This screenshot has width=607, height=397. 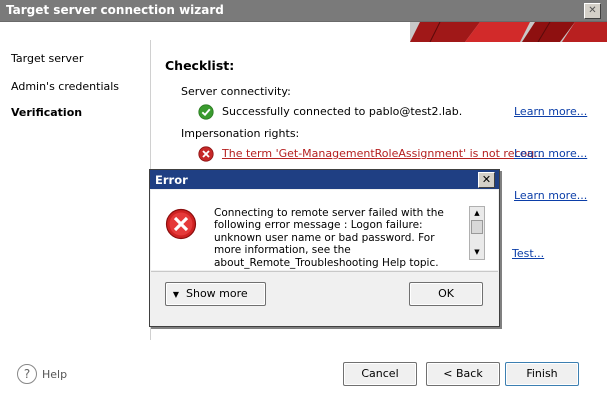 I want to click on impersonation-heading: Impersonation rights:, so click(x=240, y=133).